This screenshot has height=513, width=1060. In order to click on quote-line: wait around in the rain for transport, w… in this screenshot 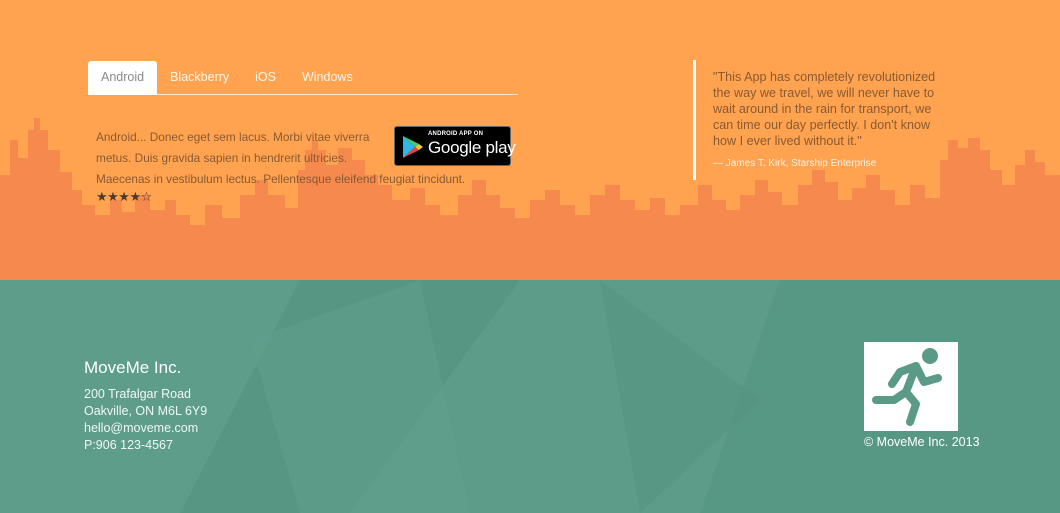, I will do `click(822, 109)`.